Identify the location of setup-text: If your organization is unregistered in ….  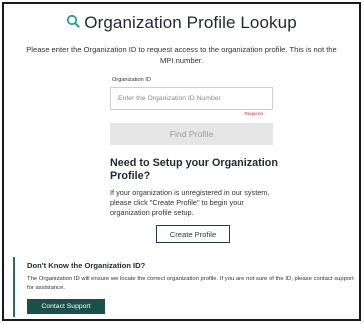
(190, 202).